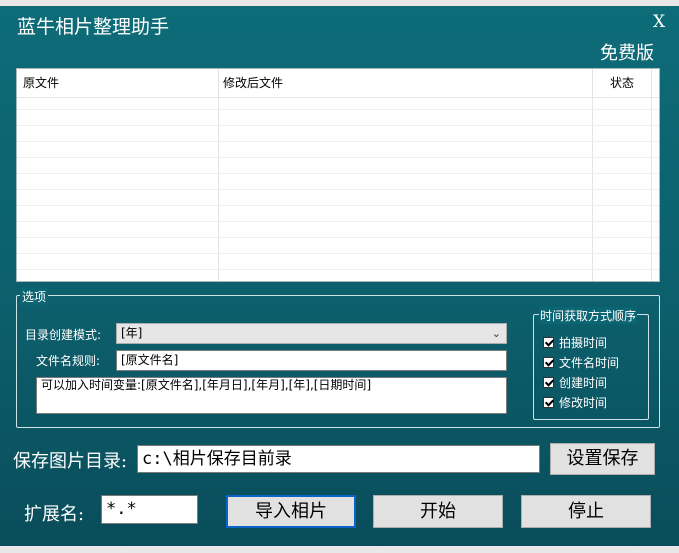  I want to click on top-edge, so click(339, 3).